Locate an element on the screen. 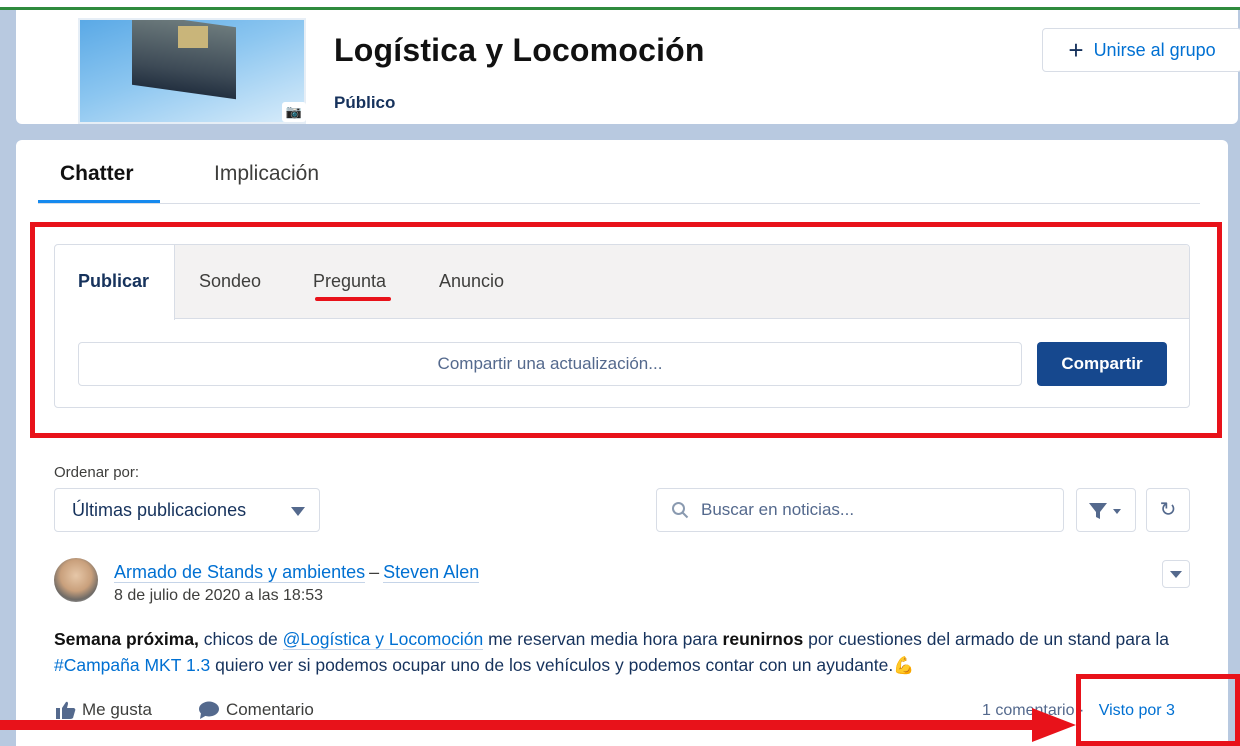 The height and width of the screenshot is (746, 1240). post-actions: Me gusta Comentario is located at coordinates (185, 710).